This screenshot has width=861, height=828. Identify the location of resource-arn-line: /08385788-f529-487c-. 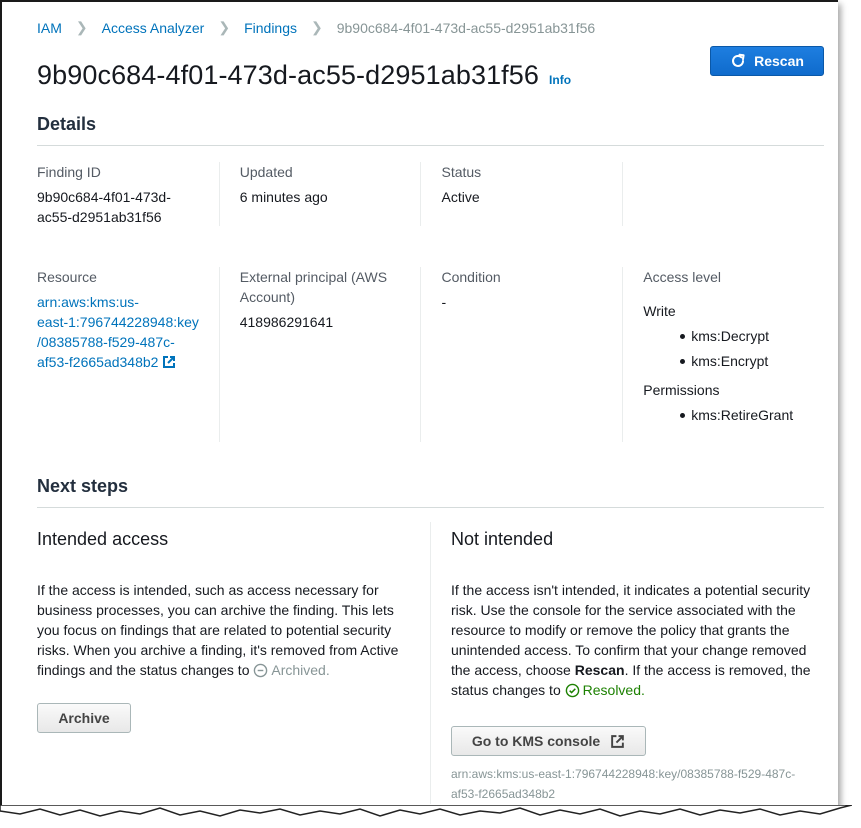
(106, 342).